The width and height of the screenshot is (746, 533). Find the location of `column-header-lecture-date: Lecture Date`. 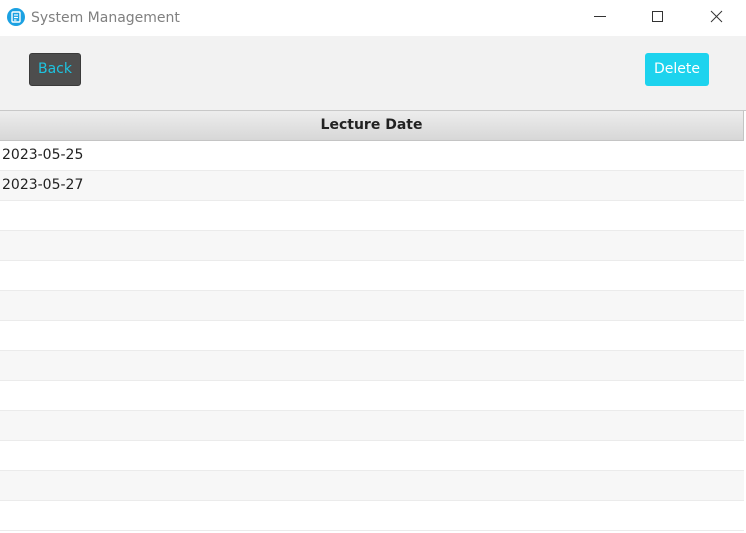

column-header-lecture-date: Lecture Date is located at coordinates (372, 126).